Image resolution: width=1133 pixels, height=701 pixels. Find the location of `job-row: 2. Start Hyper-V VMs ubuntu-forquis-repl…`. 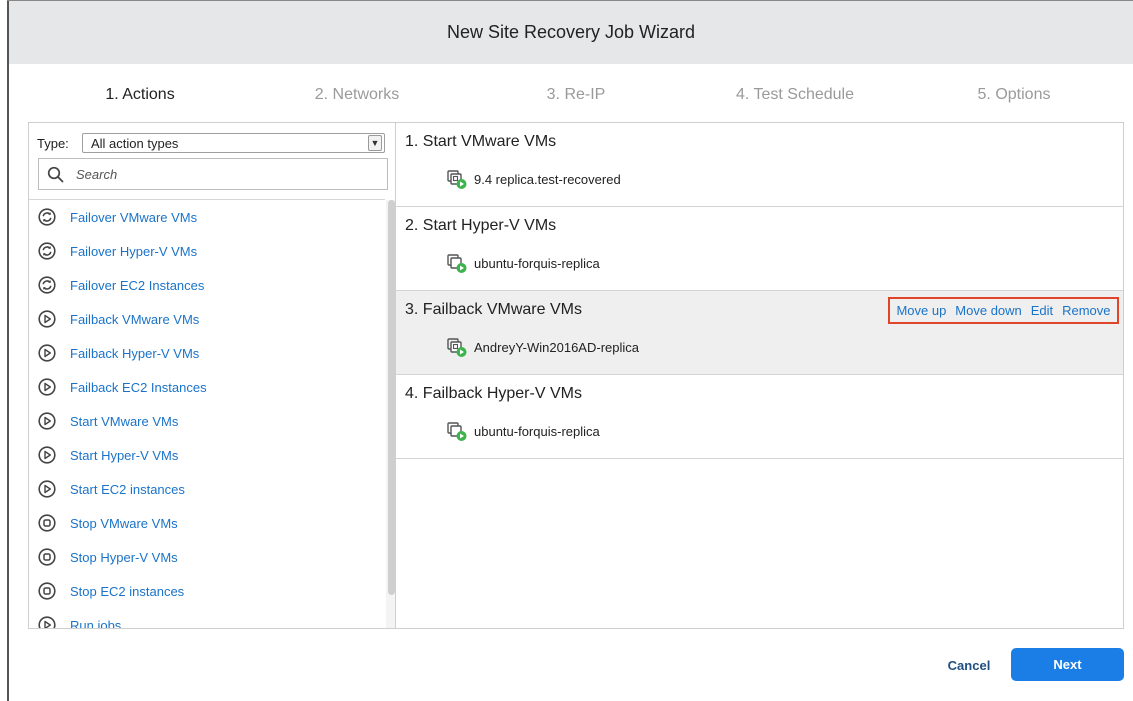

job-row: 2. Start Hyper-V VMs ubuntu-forquis-repl… is located at coordinates (759, 249).